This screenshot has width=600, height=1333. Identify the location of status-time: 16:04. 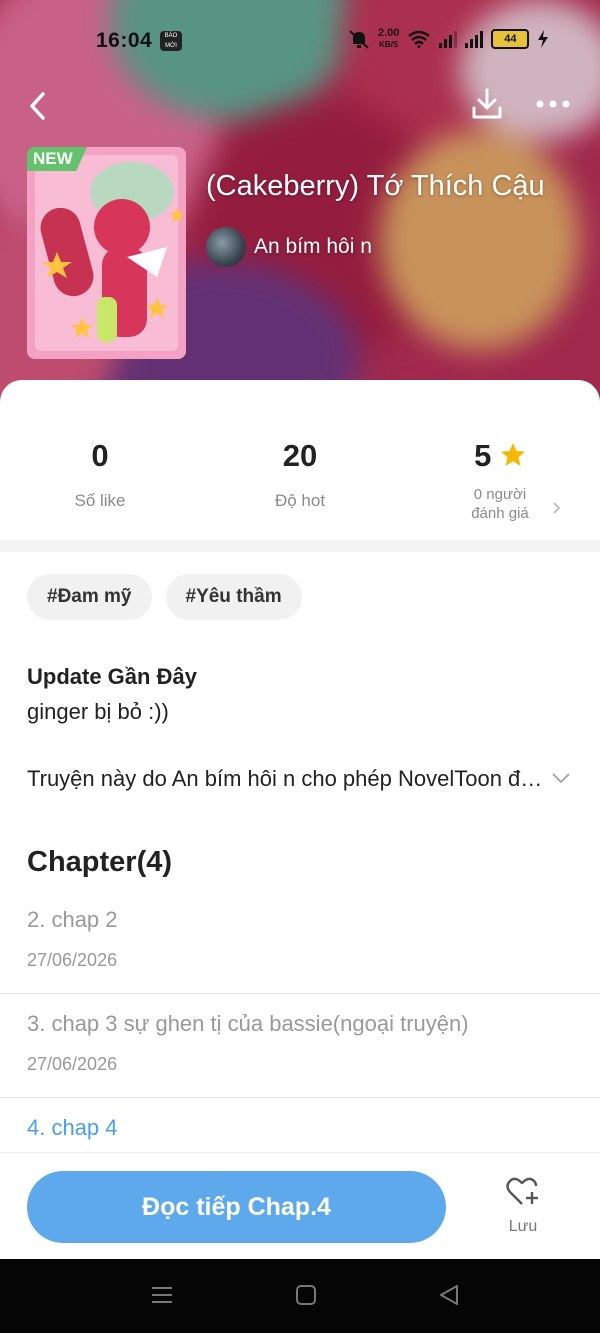
(124, 40).